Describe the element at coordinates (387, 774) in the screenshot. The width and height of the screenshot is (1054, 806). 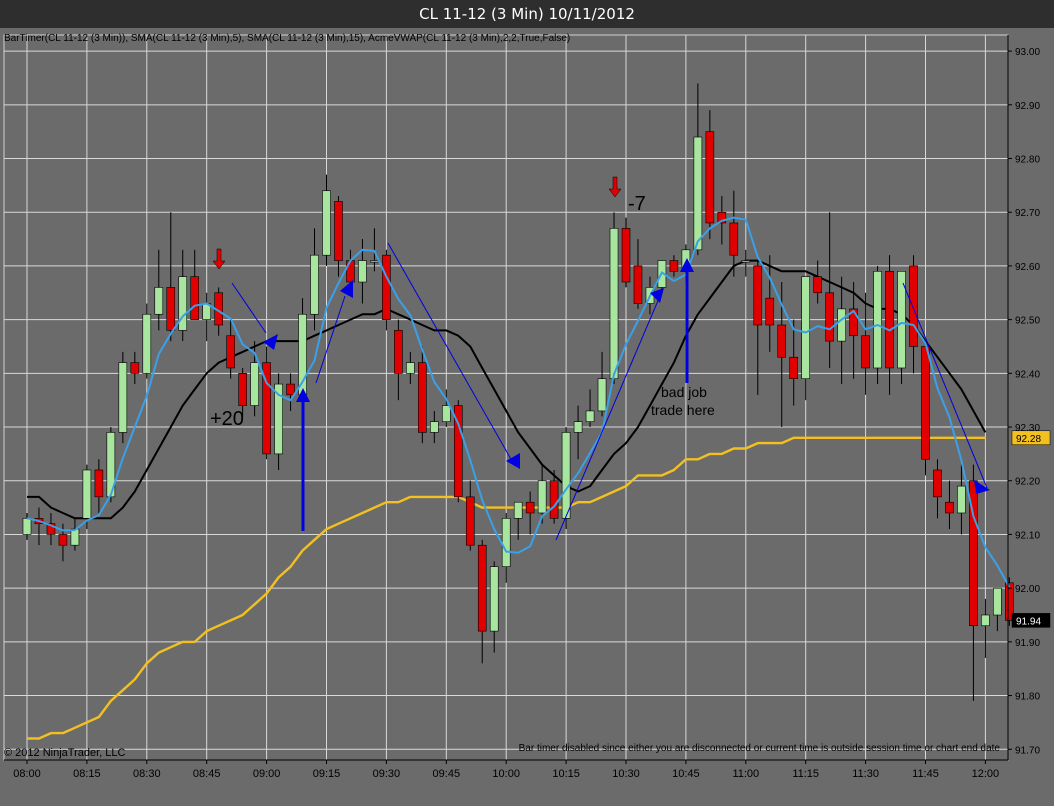
I see `x-tick-label: 09:30` at that location.